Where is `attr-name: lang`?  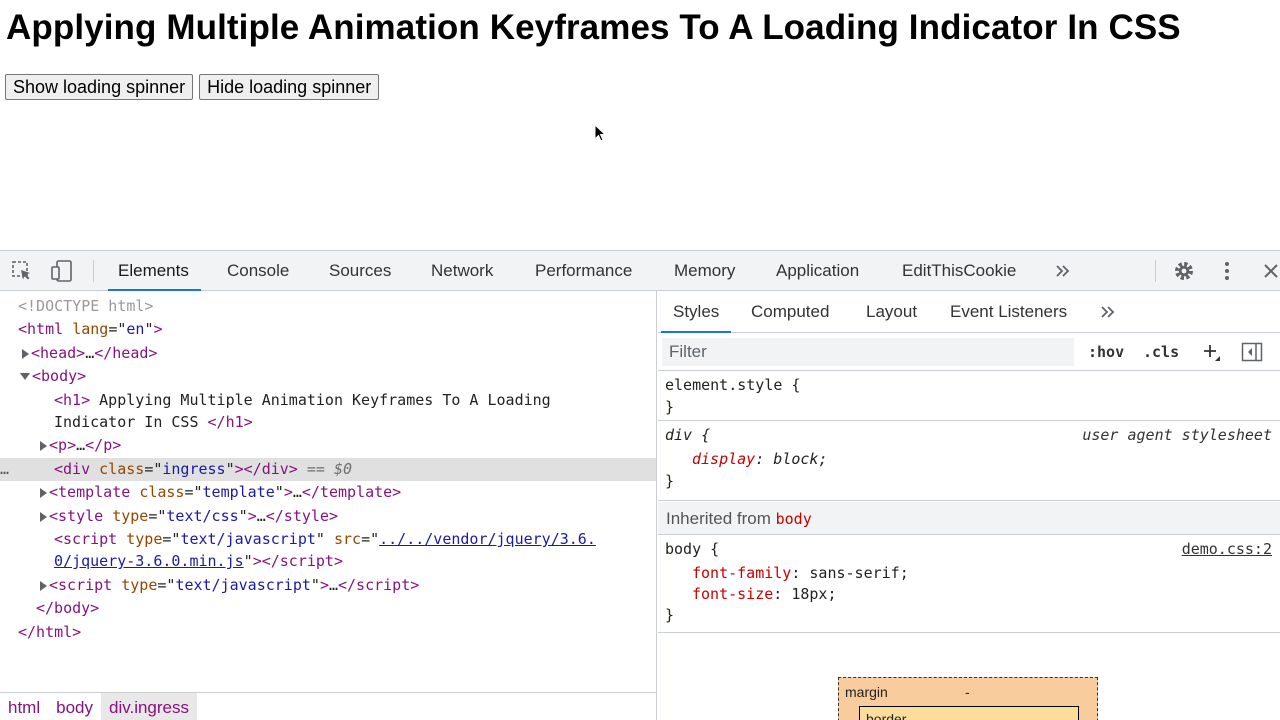
attr-name: lang is located at coordinates (90, 329).